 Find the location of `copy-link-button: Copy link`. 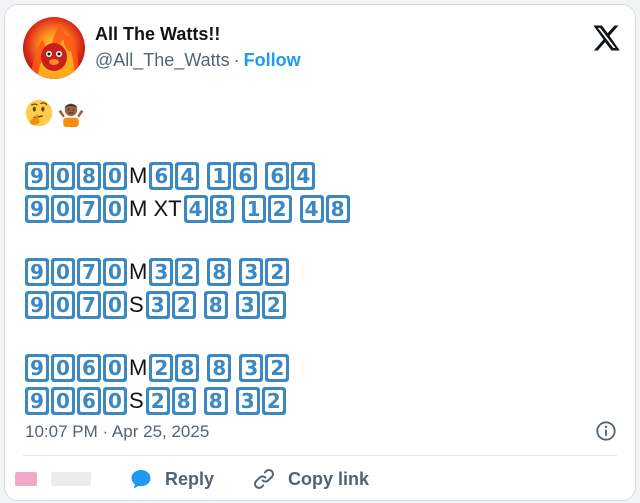

copy-link-button: Copy link is located at coordinates (310, 479).